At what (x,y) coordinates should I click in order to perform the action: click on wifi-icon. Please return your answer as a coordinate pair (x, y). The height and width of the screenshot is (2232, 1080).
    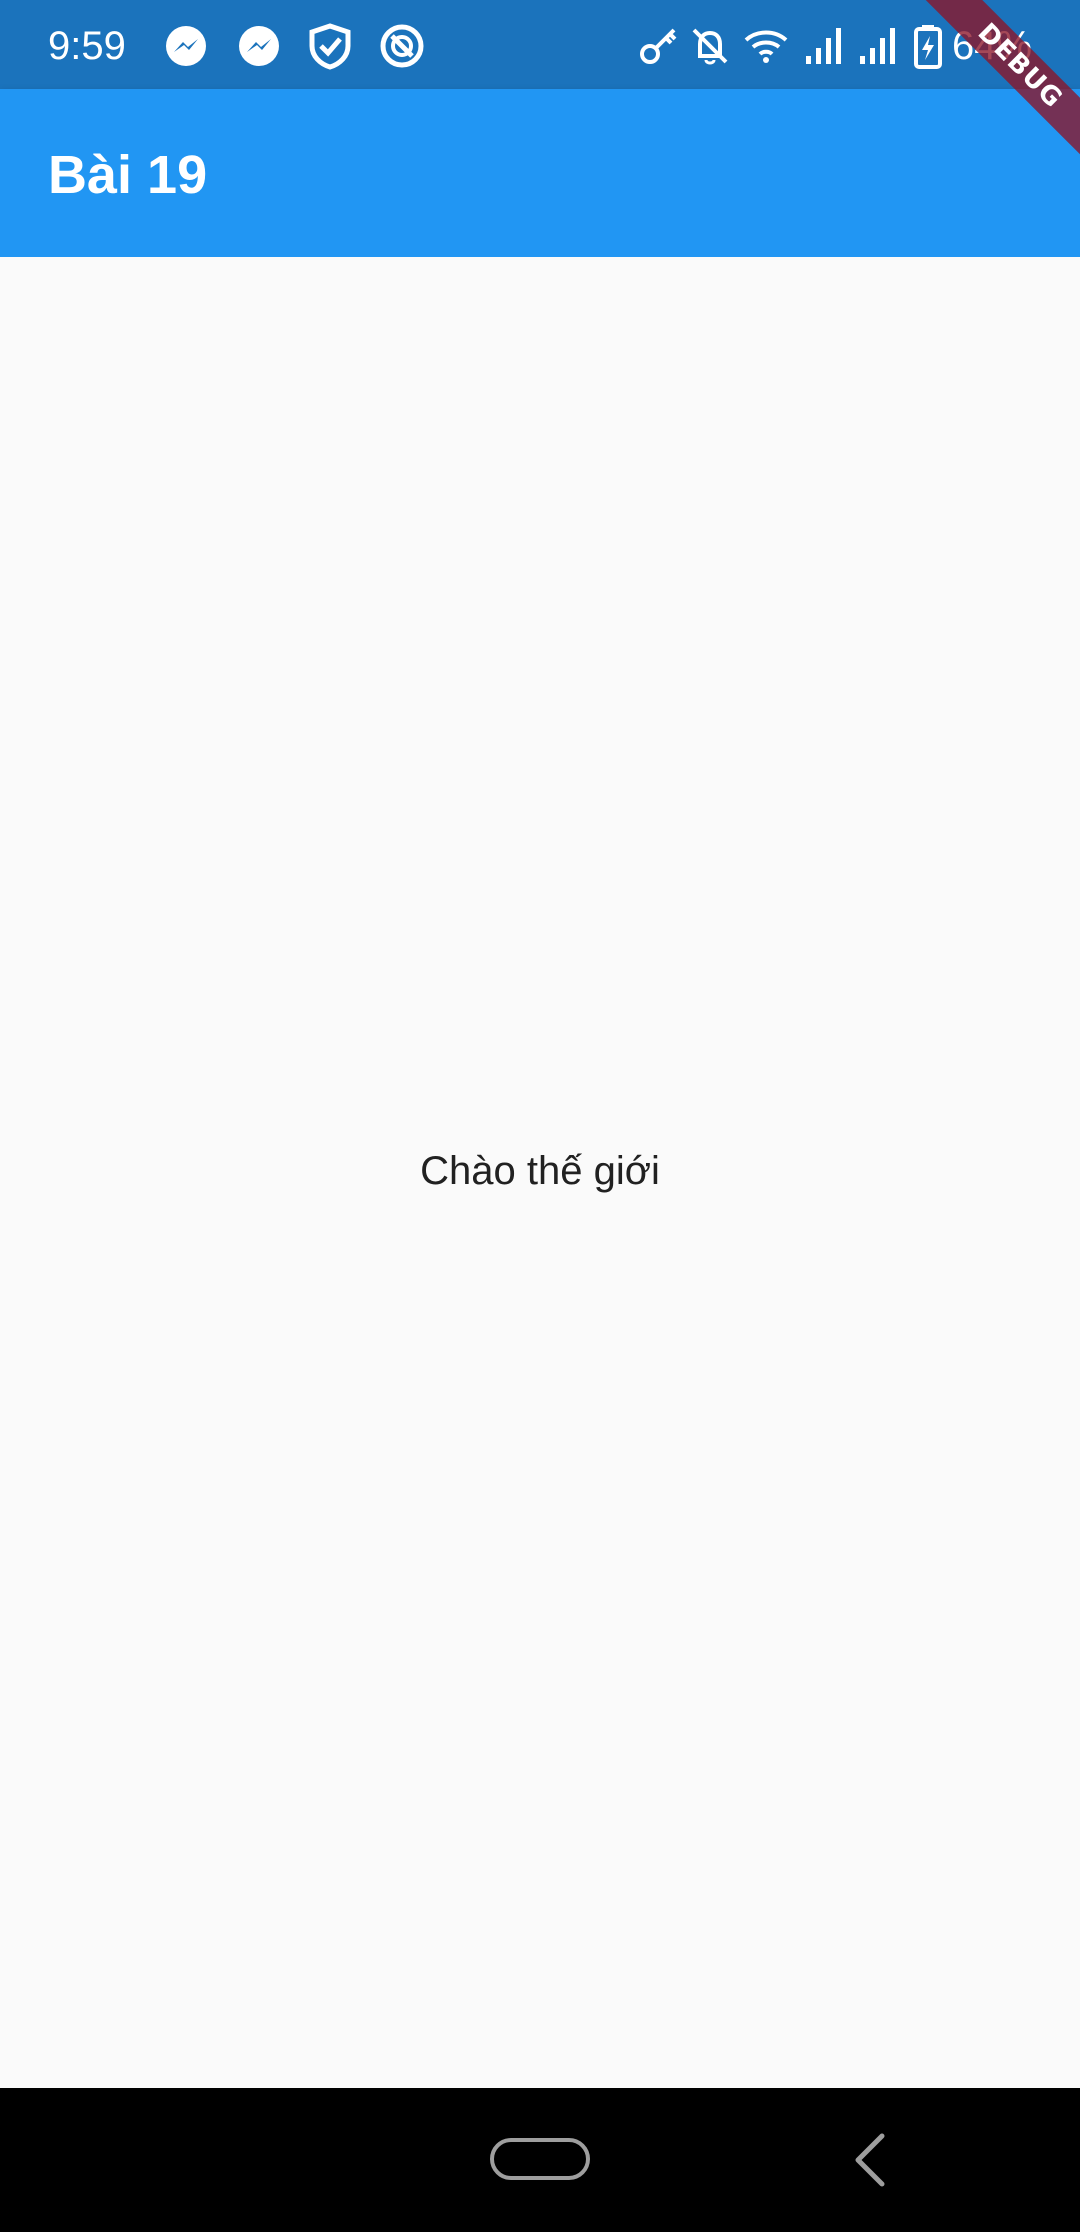
    Looking at the image, I should click on (766, 46).